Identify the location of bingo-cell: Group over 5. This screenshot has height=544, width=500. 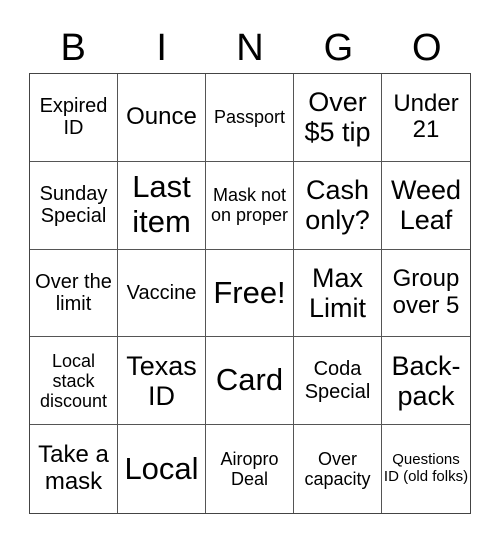
(426, 294).